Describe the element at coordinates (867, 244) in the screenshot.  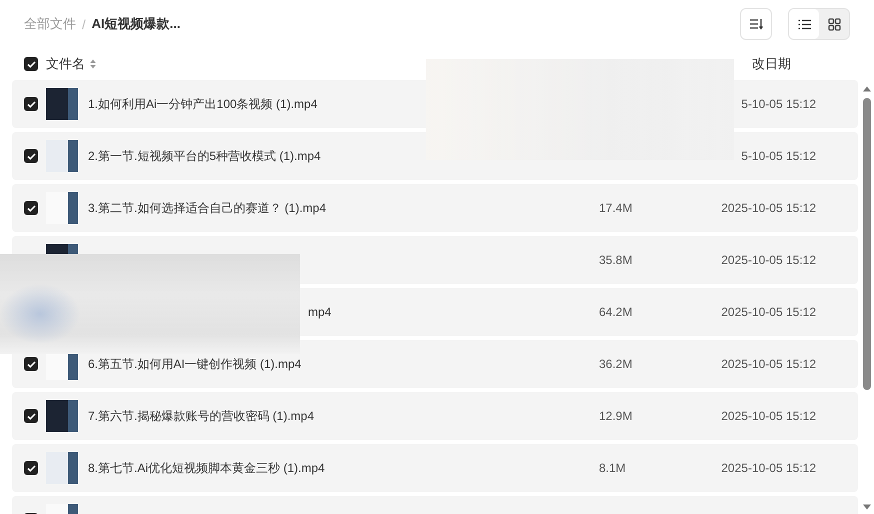
I see `scrollbar-thumb` at that location.